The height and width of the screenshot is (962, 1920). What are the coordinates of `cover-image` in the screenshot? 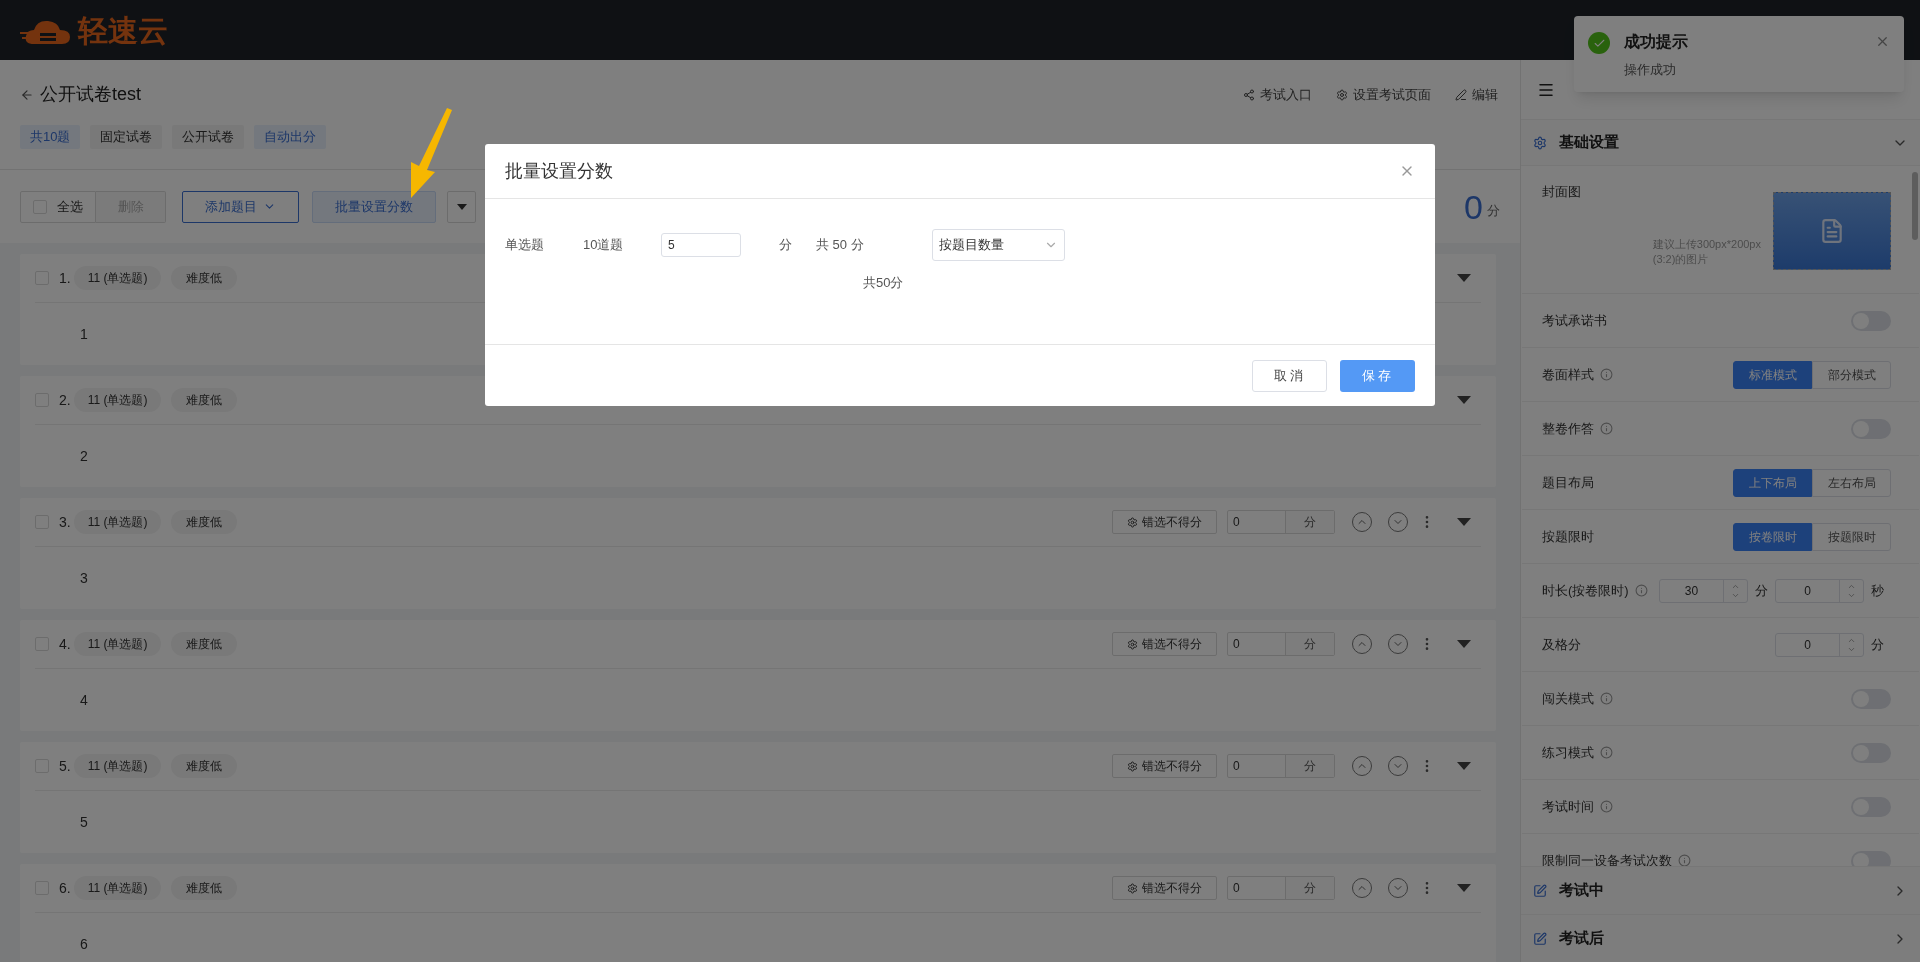 It's located at (1832, 231).